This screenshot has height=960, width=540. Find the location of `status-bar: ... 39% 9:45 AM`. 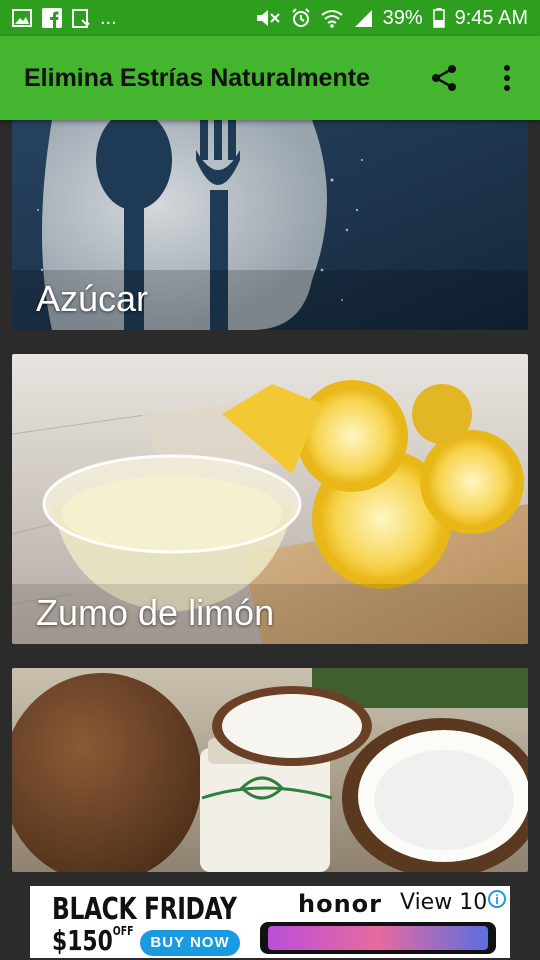

status-bar: ... 39% 9:45 AM is located at coordinates (270, 18).